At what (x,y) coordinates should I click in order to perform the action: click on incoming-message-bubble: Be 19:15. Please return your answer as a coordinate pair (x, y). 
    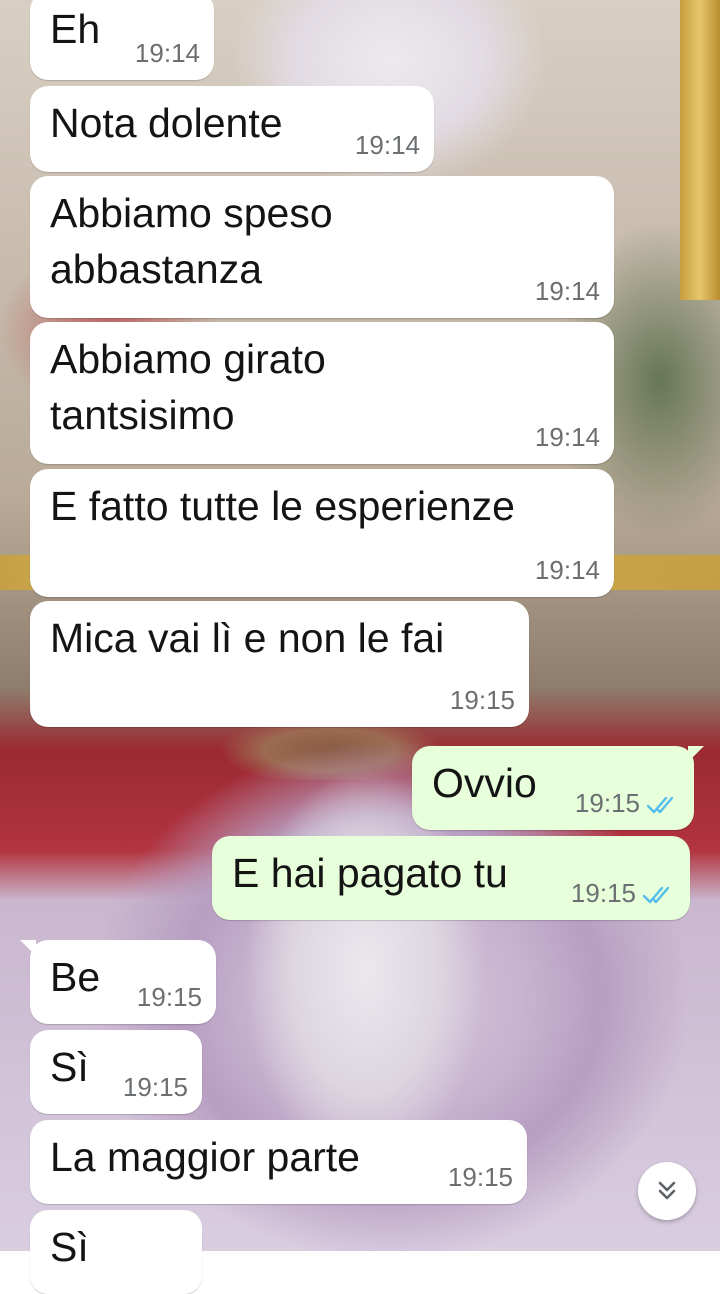
    Looking at the image, I should click on (118, 982).